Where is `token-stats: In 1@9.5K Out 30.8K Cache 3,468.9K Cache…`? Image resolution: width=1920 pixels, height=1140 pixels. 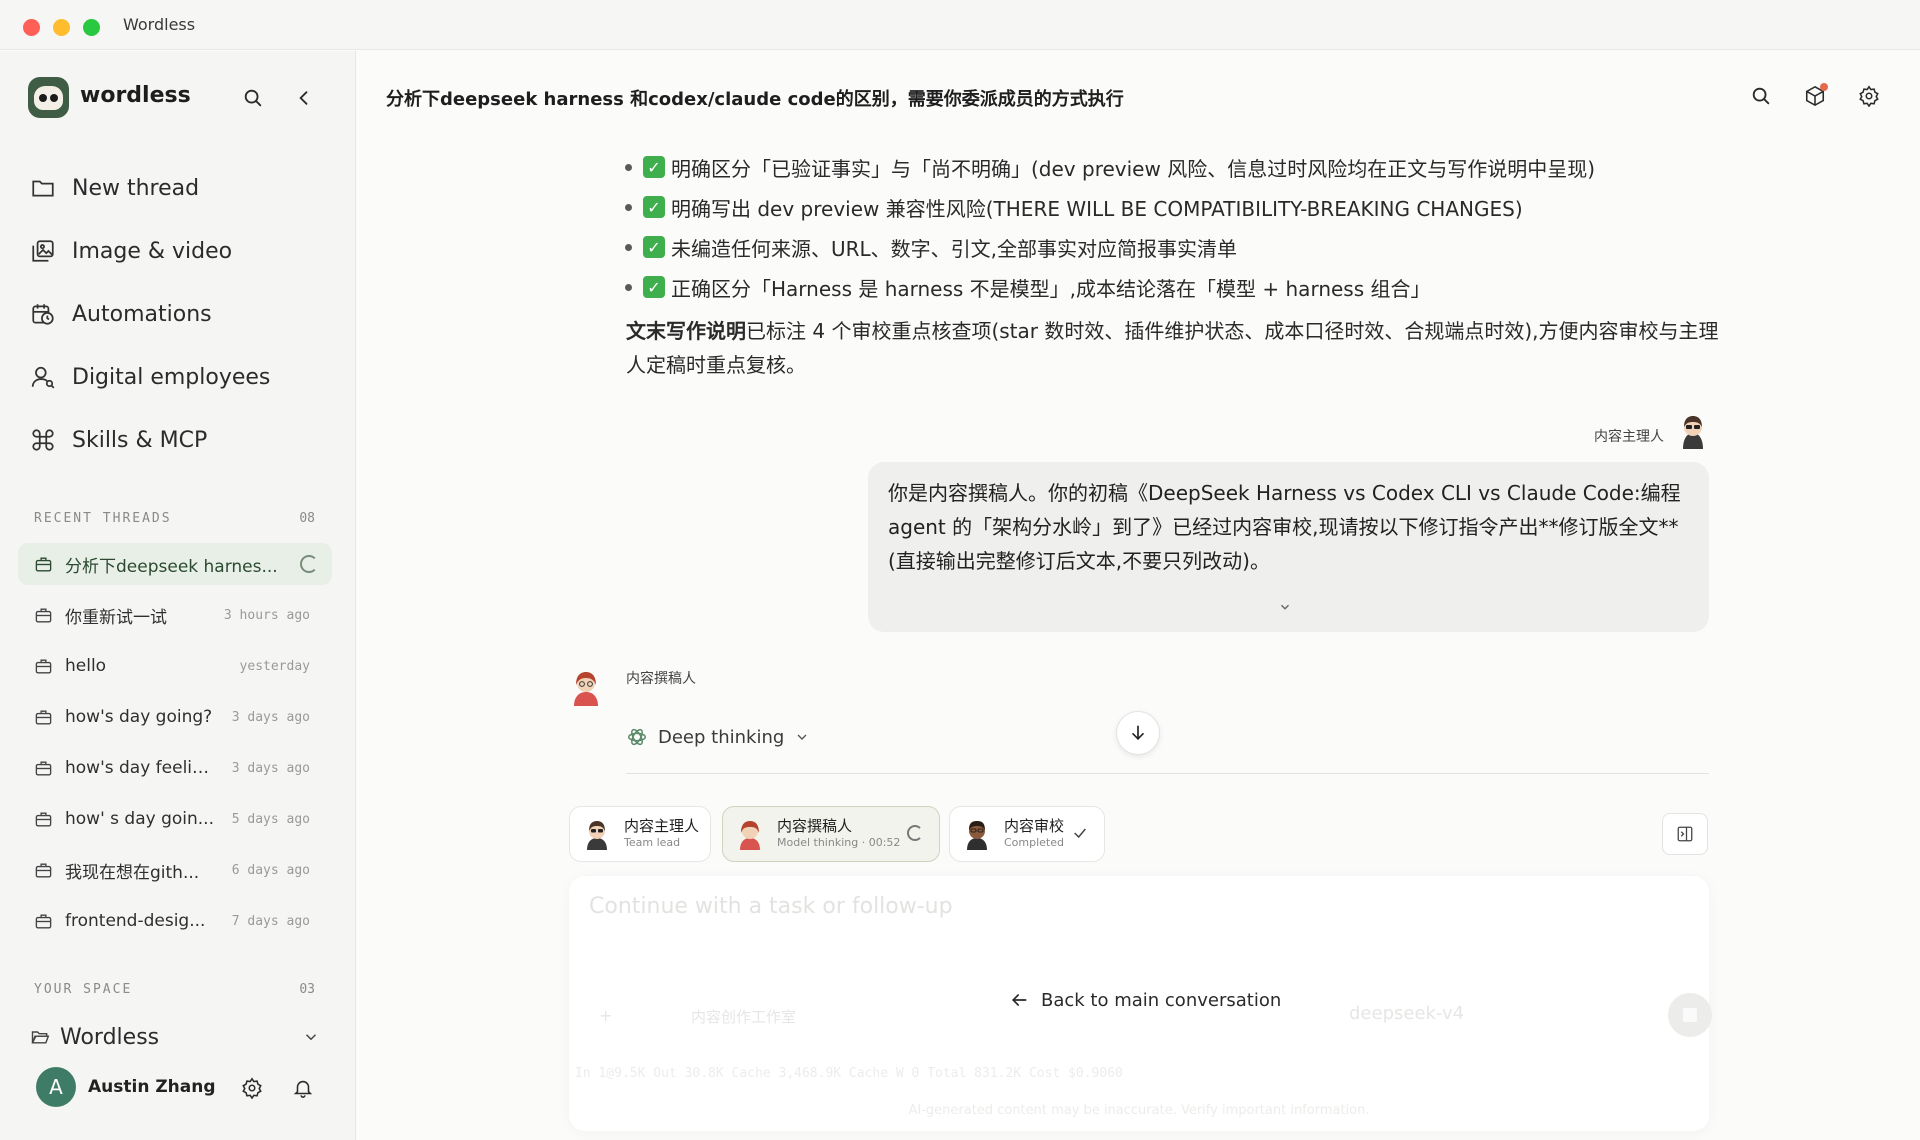
token-stats: In 1@9.5K Out 30.8K Cache 3,468.9K Cache… is located at coordinates (849, 1073).